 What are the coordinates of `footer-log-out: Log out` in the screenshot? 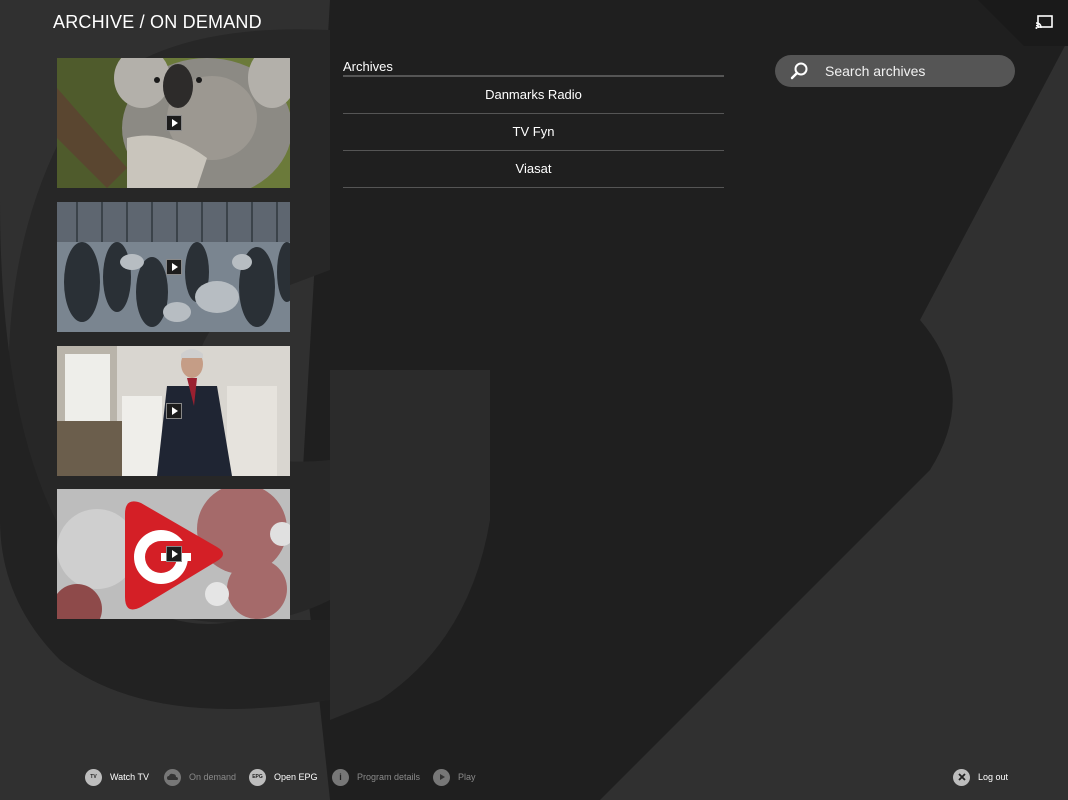 It's located at (980, 777).